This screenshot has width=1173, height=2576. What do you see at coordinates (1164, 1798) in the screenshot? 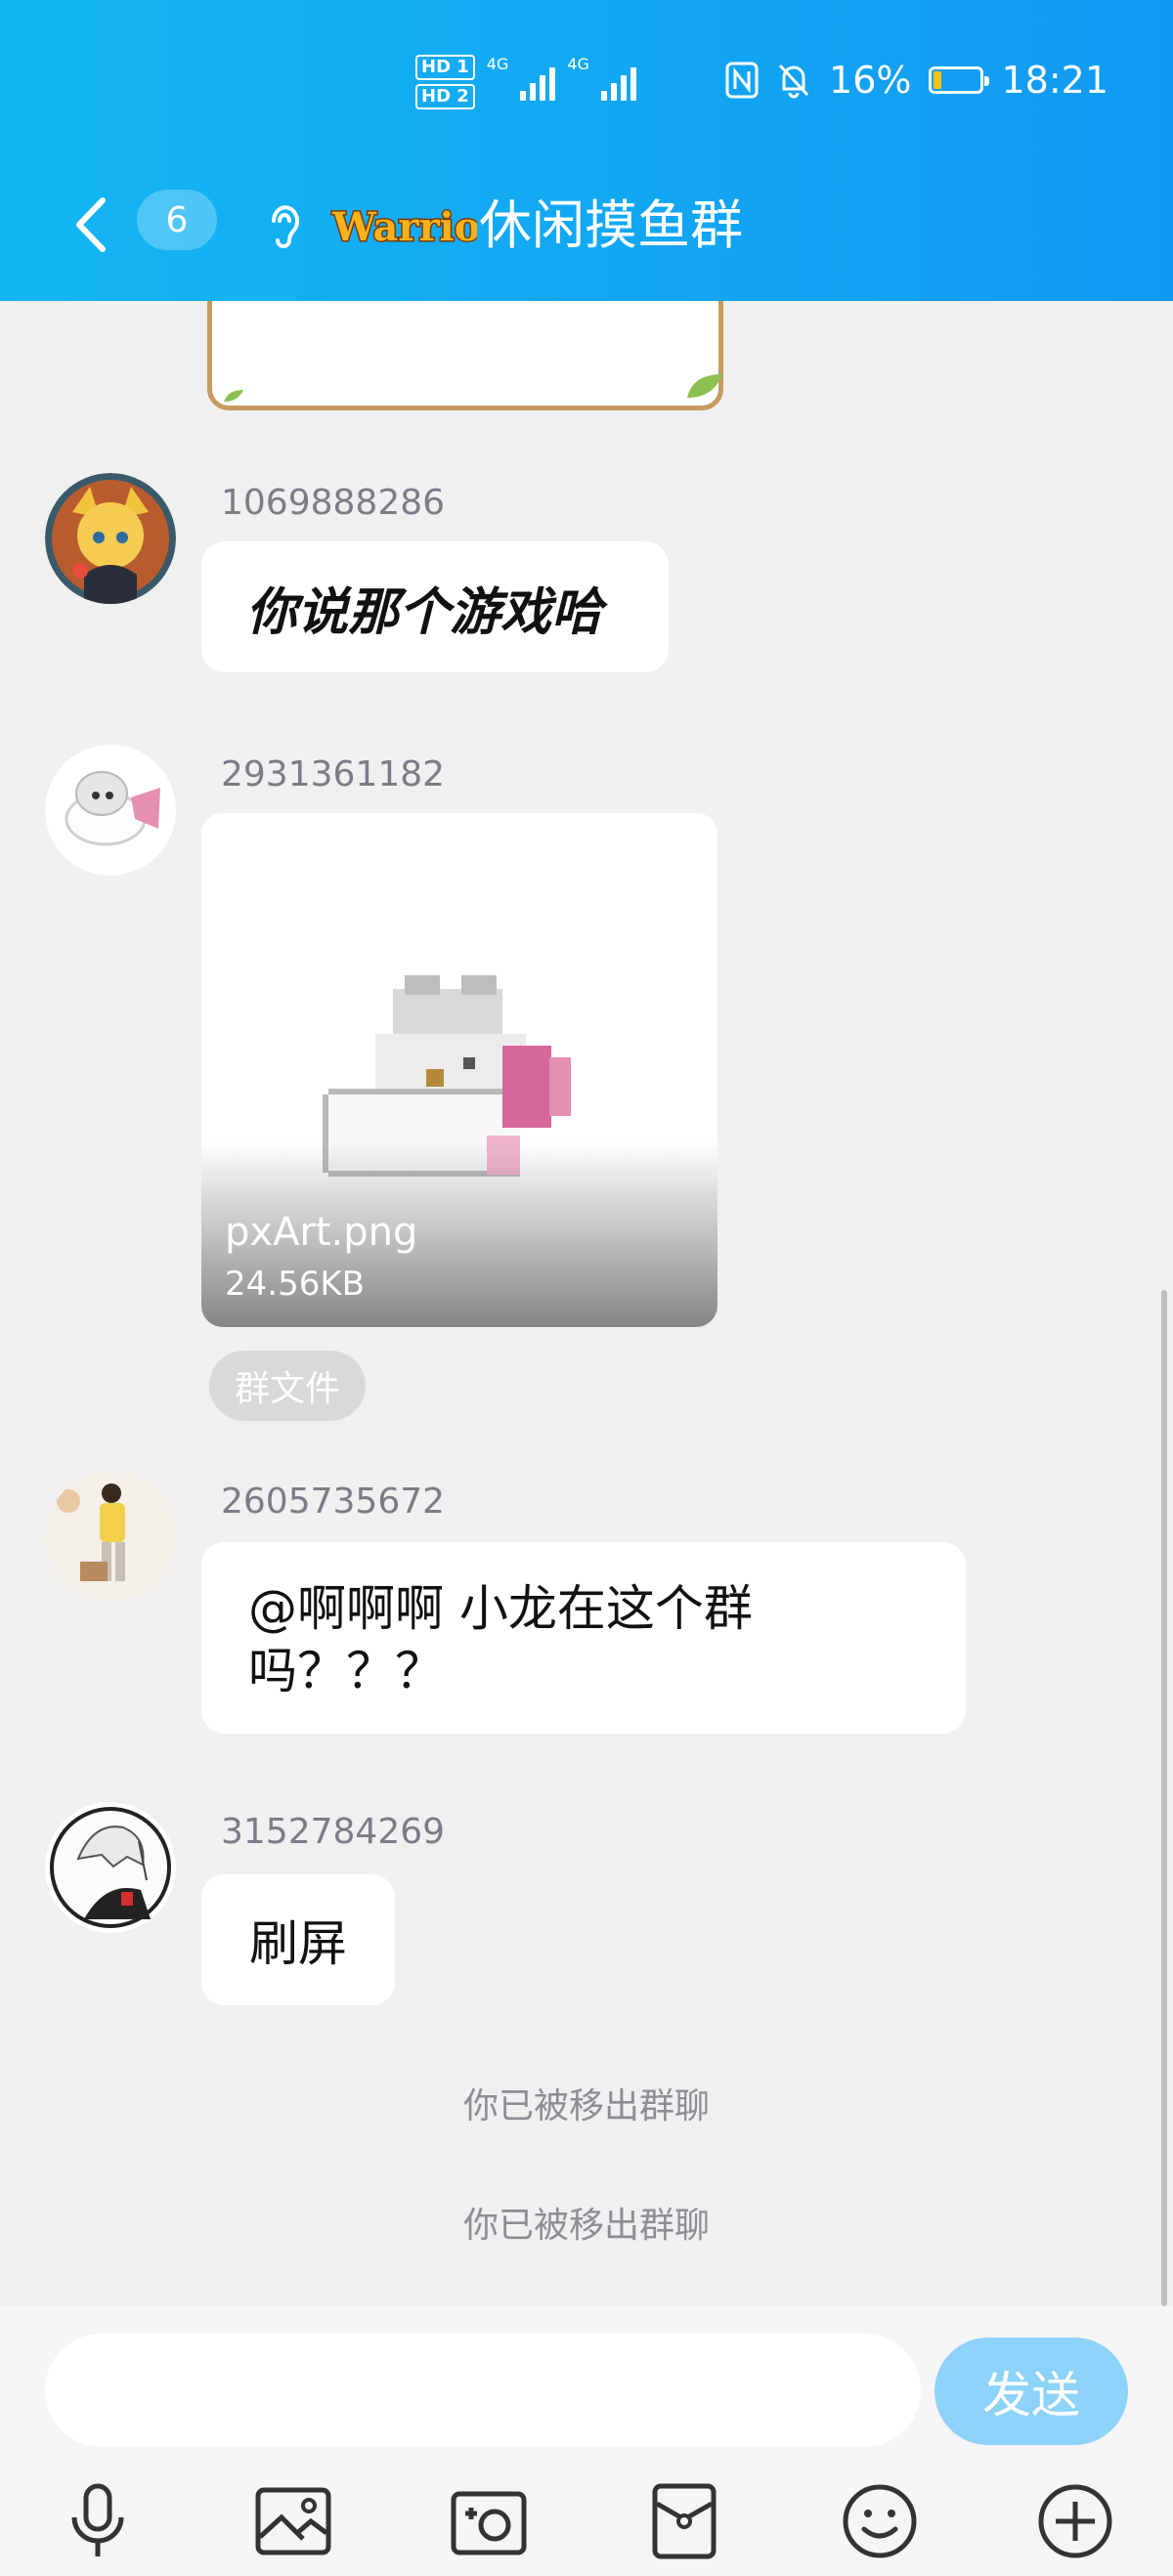
I see `scrollbar` at bounding box center [1164, 1798].